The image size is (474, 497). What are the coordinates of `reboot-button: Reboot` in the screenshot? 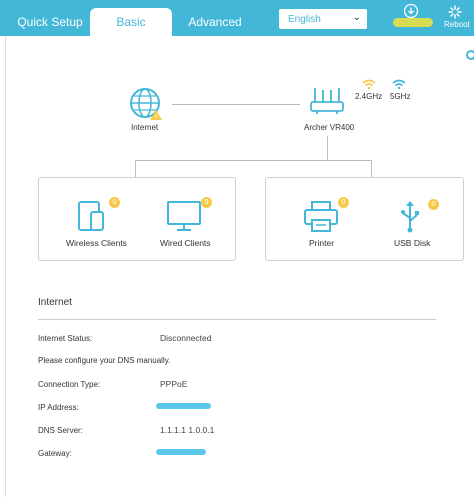 It's located at (455, 18).